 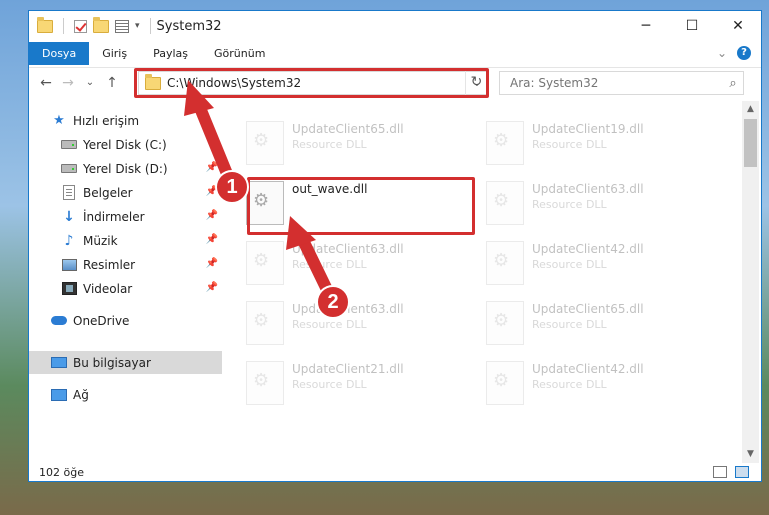 I want to click on file-item: UpdateClient19.dll Resource DLL, so click(x=577, y=142).